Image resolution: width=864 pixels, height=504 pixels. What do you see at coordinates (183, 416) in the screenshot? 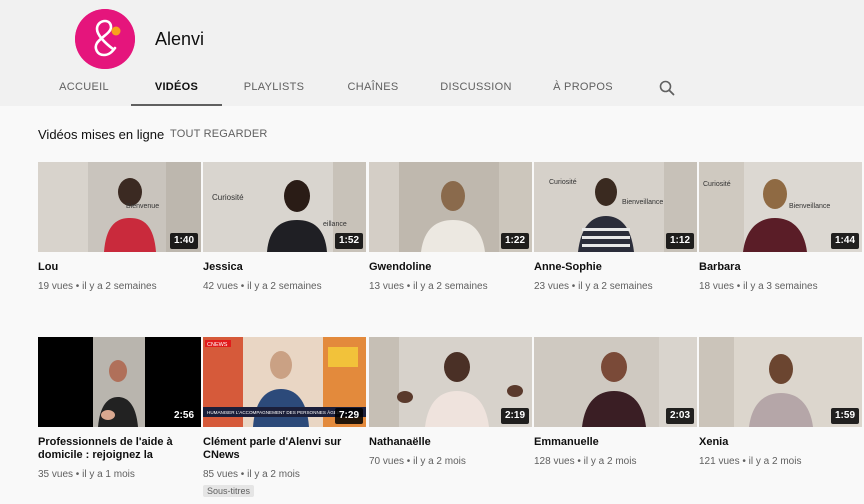
I see `video-duration: 2:56` at bounding box center [183, 416].